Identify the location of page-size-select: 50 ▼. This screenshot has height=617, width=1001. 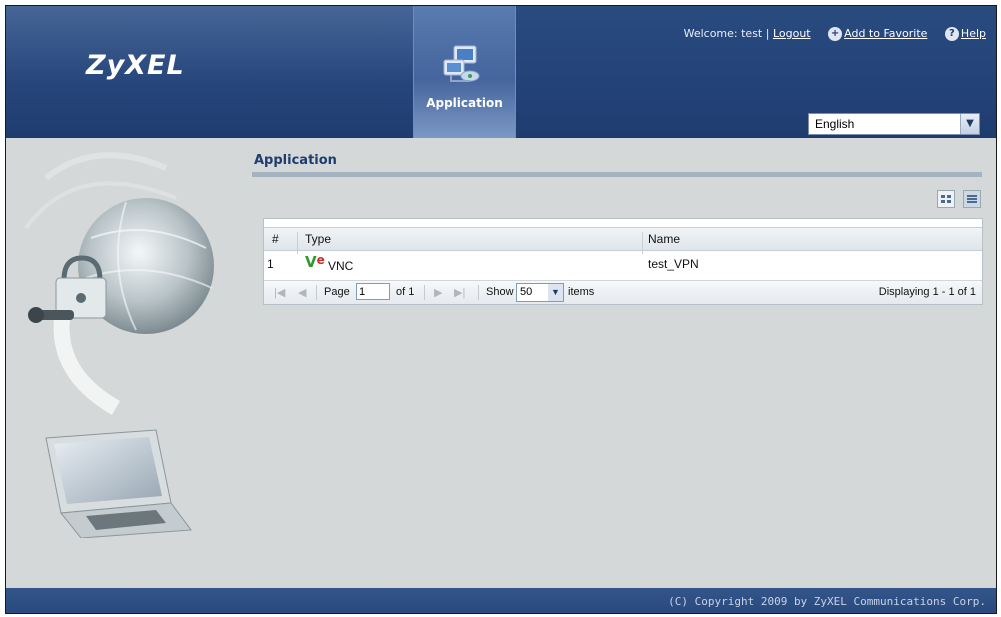
(540, 292).